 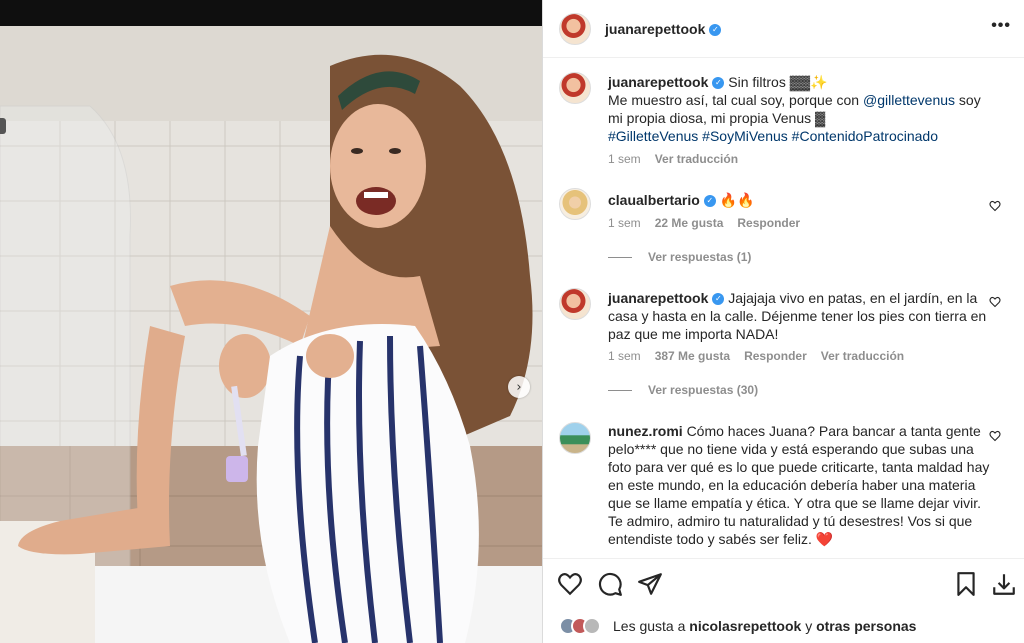 What do you see at coordinates (700, 257) in the screenshot?
I see `view-replies-label: Ver respuestas (1)` at bounding box center [700, 257].